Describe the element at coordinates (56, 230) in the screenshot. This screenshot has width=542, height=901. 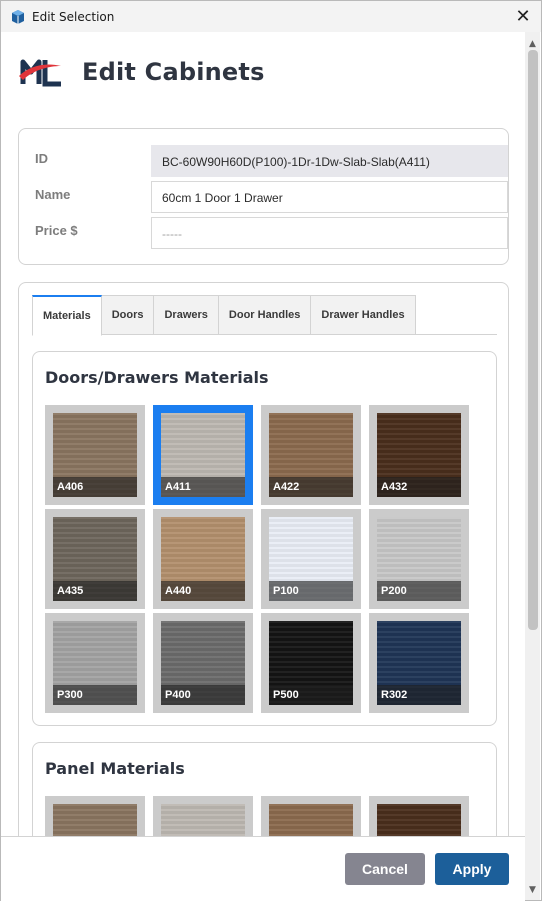
I see `price-label: Price $` at that location.